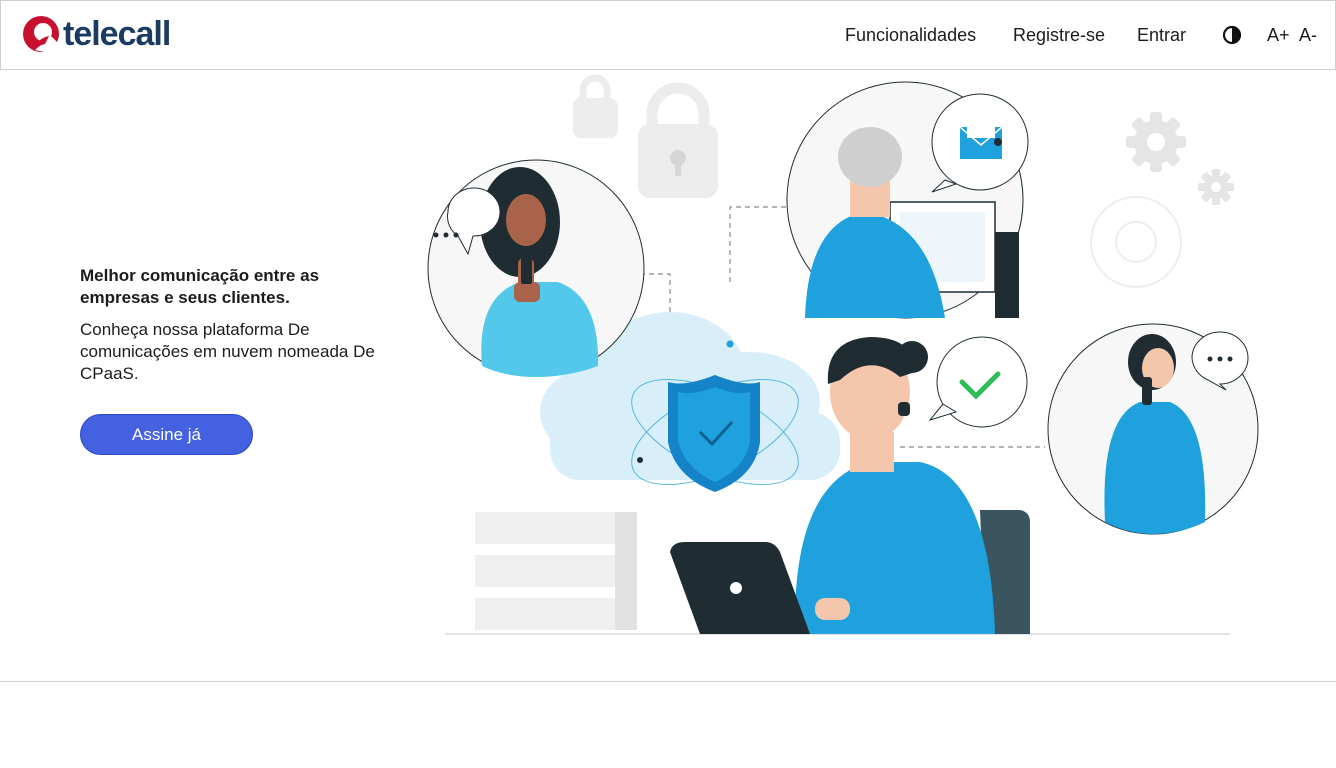 The image size is (1336, 768). I want to click on nav-link-label: Registre-se, so click(1059, 35).